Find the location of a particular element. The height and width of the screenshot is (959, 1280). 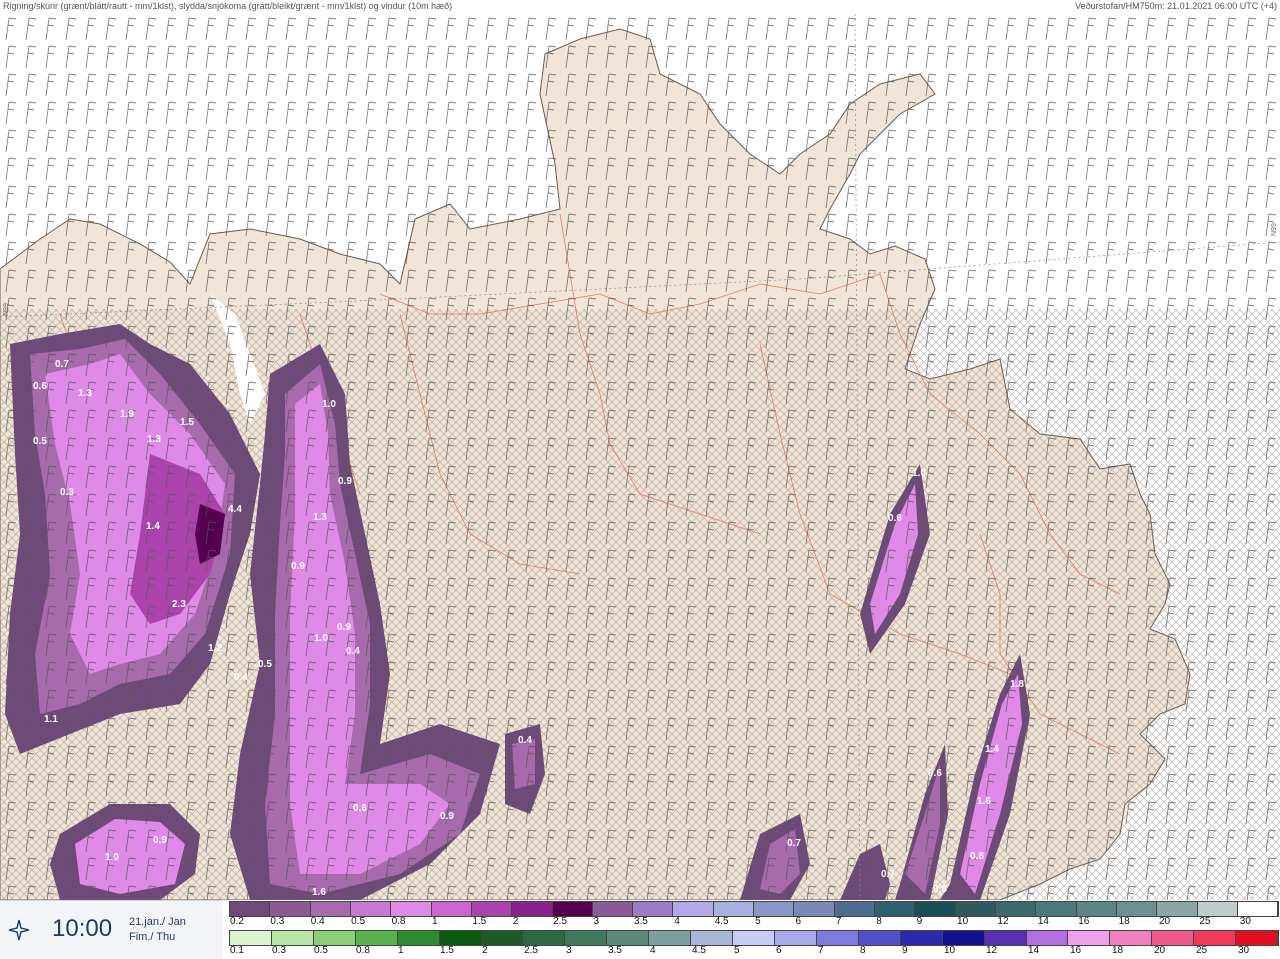

scale-label: 7 is located at coordinates (838, 921).